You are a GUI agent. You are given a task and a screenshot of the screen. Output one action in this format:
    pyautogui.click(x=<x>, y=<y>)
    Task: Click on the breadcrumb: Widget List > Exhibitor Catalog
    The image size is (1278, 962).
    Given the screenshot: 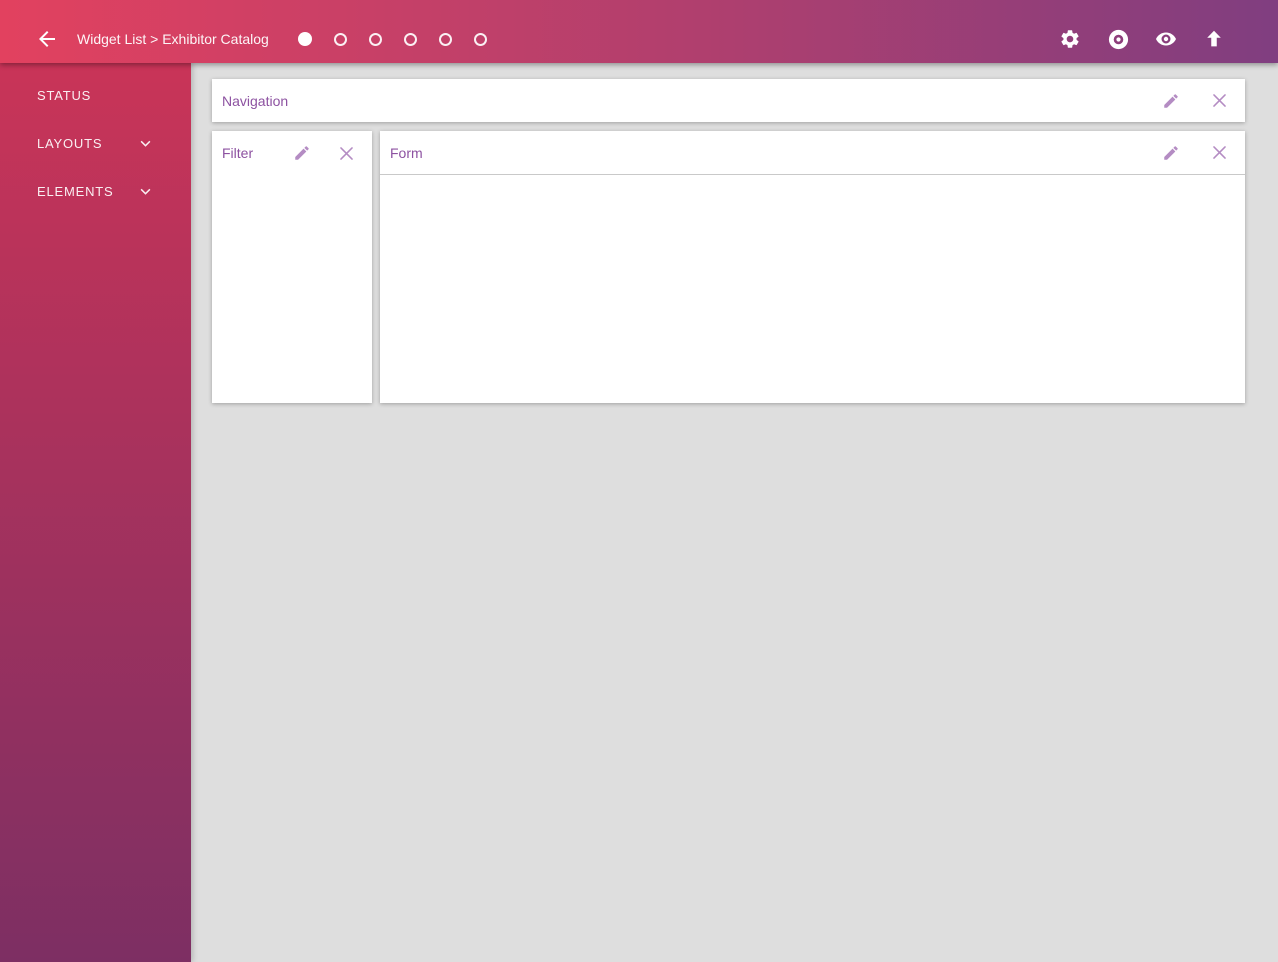 What is the action you would take?
    pyautogui.click(x=173, y=39)
    